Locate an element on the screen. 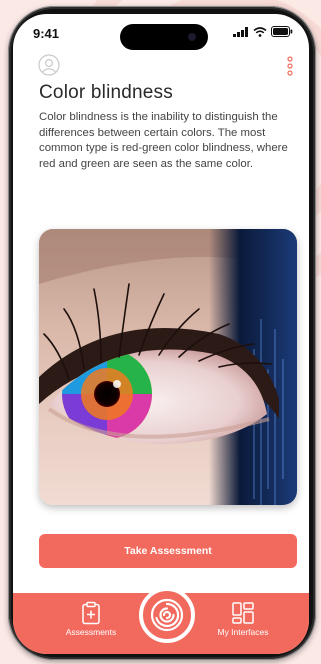 This screenshot has width=321, height=664. user-circle-icon is located at coordinates (49, 65).